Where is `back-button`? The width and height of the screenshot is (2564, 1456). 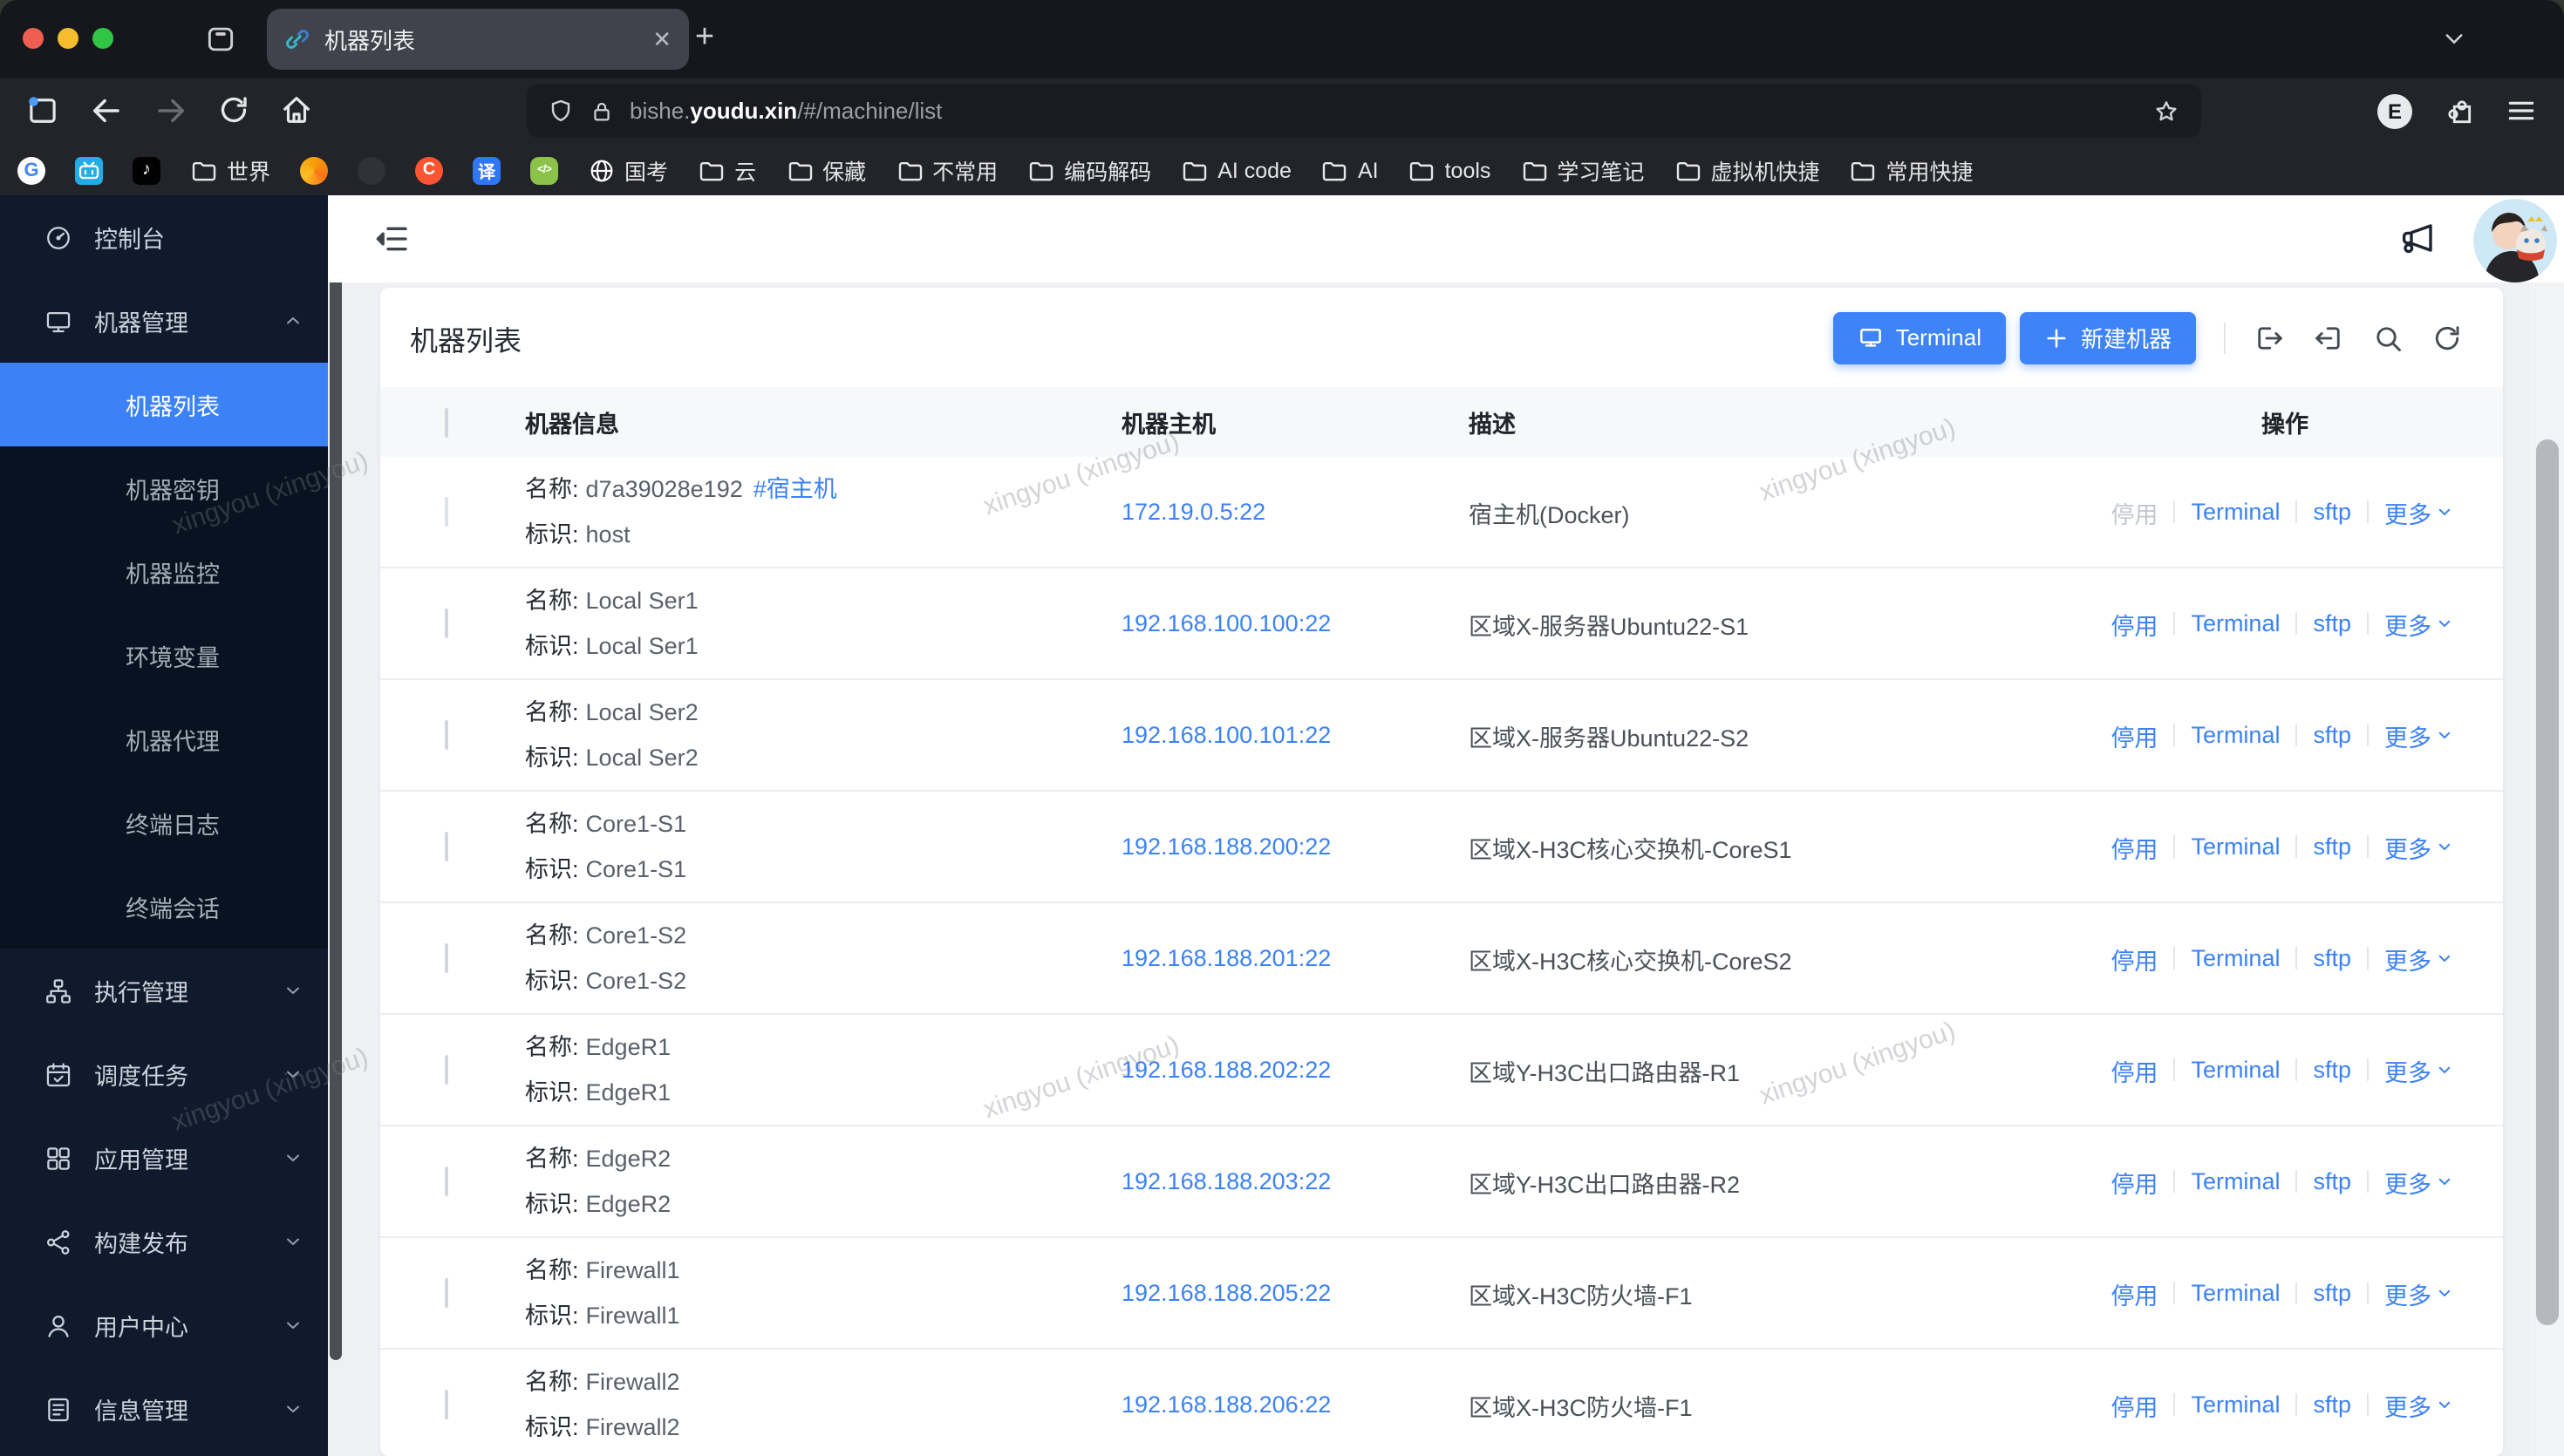
back-button is located at coordinates (105, 110).